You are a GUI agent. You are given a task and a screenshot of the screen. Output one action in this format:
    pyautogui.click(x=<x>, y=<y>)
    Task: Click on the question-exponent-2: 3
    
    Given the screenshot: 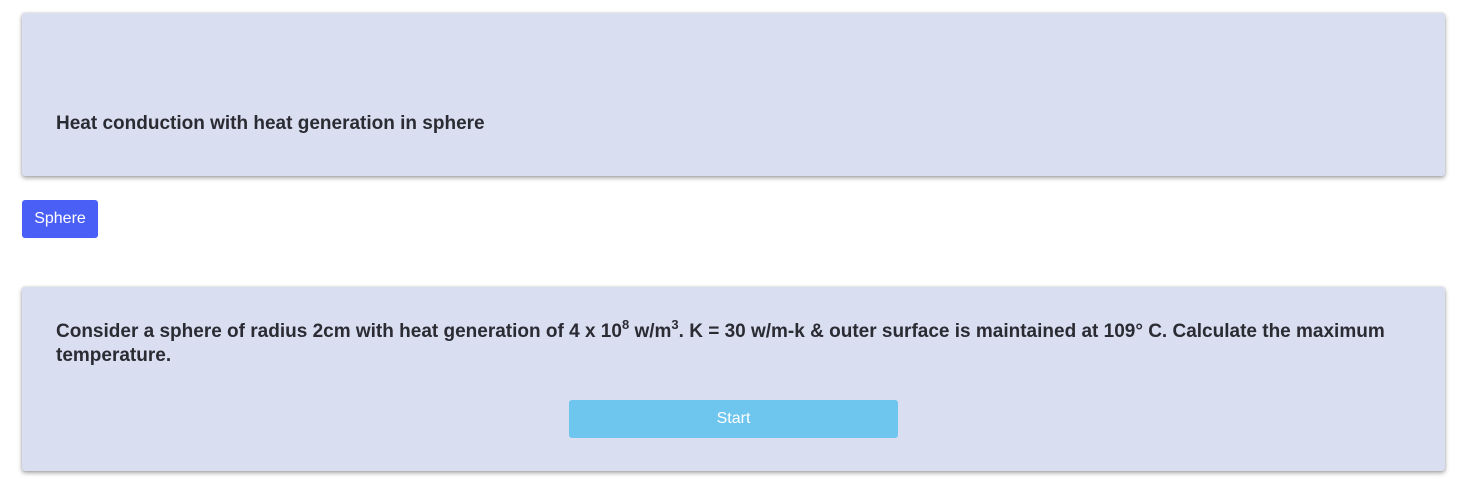 What is the action you would take?
    pyautogui.click(x=675, y=324)
    